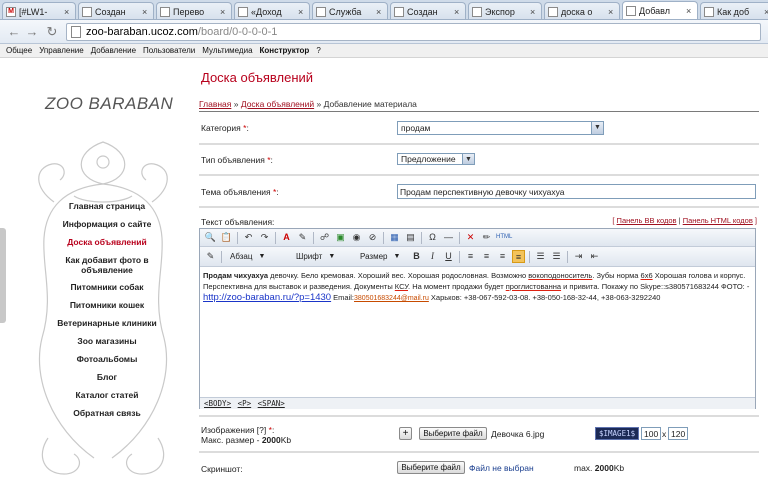 The width and height of the screenshot is (768, 481). What do you see at coordinates (107, 359) in the screenshot?
I see `menu-item: Фотоальбомы` at bounding box center [107, 359].